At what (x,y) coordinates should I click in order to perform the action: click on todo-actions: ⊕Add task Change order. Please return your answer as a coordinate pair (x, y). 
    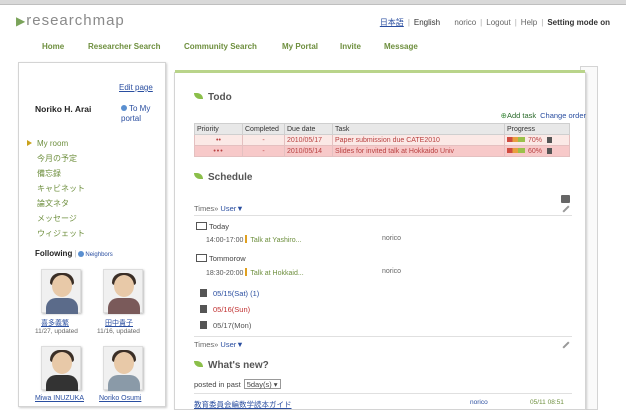
    Looking at the image, I should click on (543, 115).